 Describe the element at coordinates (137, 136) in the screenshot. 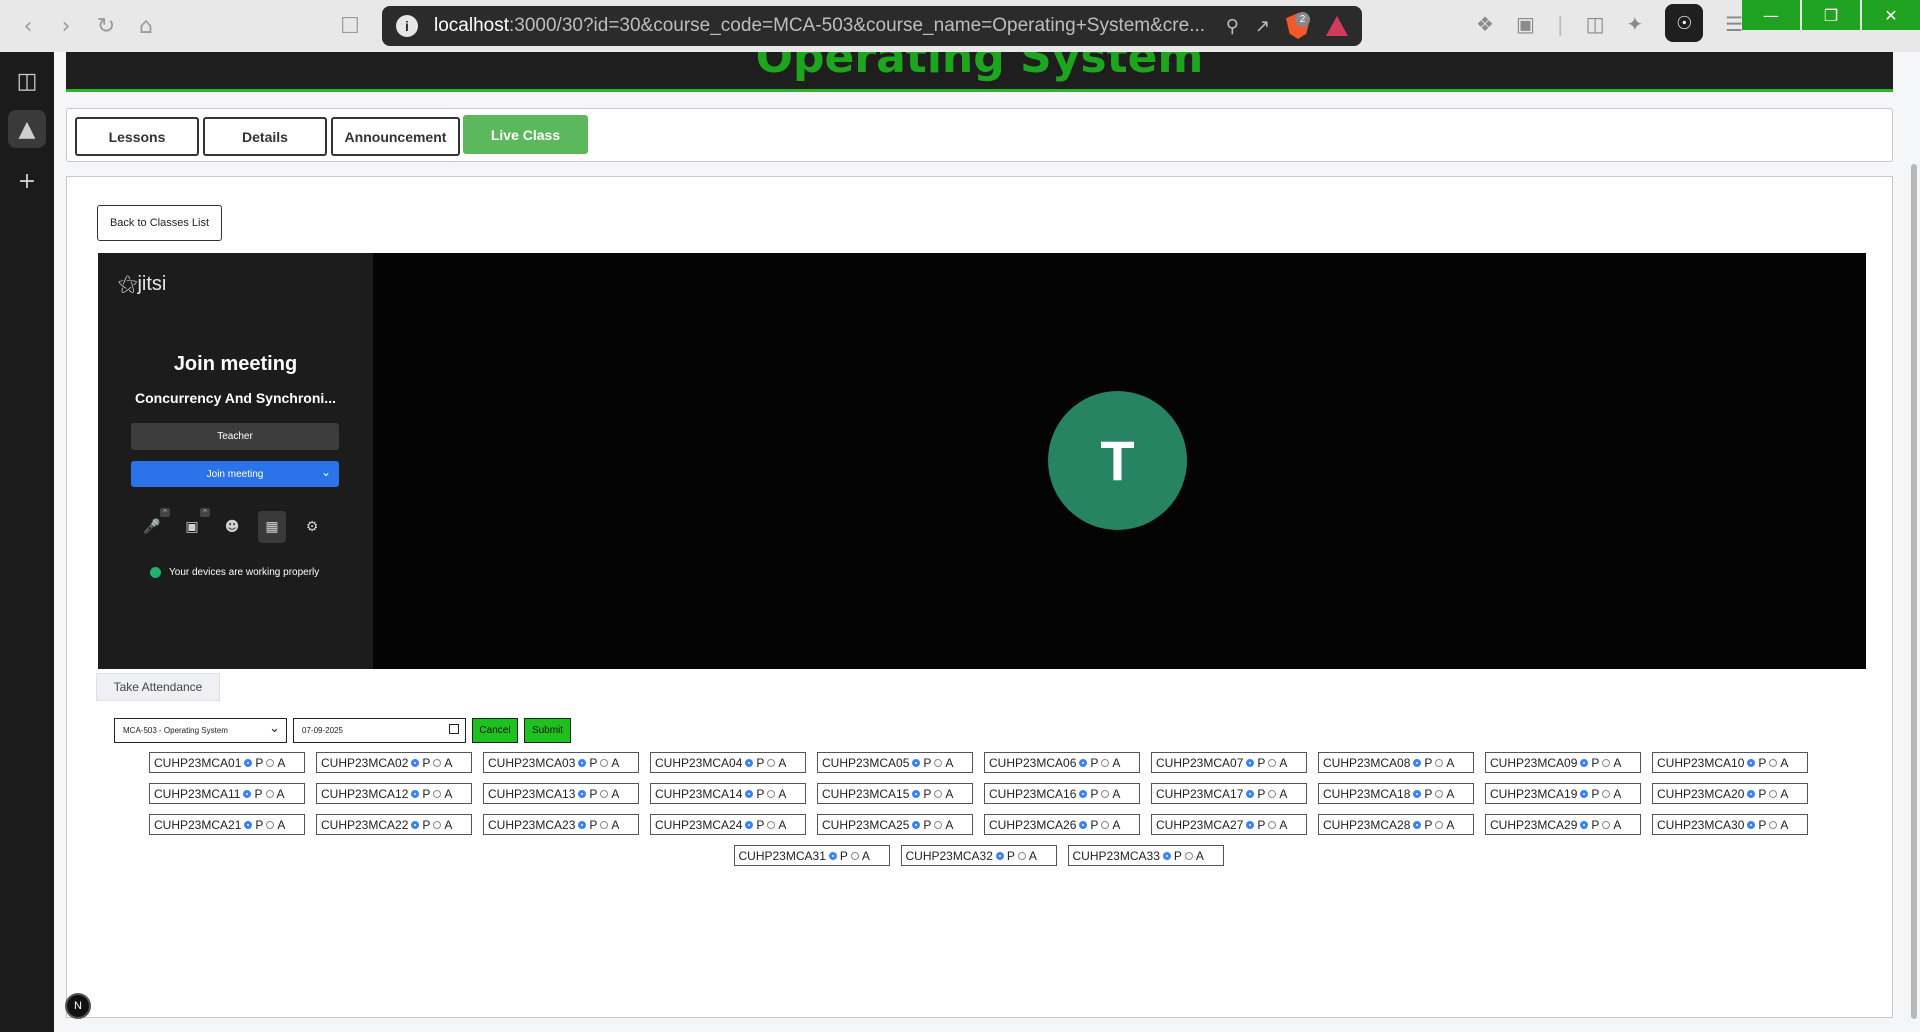

I see `tab-lessons: Lessons` at that location.